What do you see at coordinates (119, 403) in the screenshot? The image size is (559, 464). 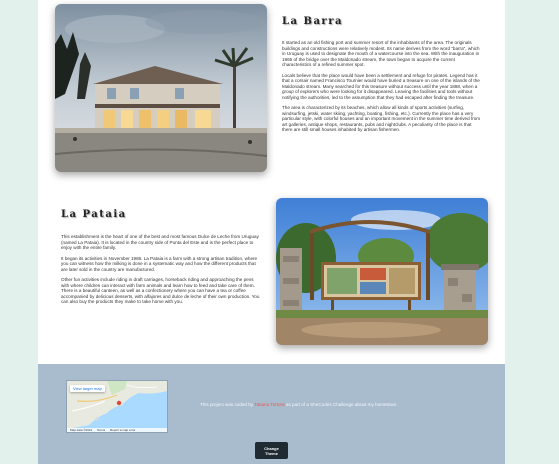 I see `map-pin-icon` at bounding box center [119, 403].